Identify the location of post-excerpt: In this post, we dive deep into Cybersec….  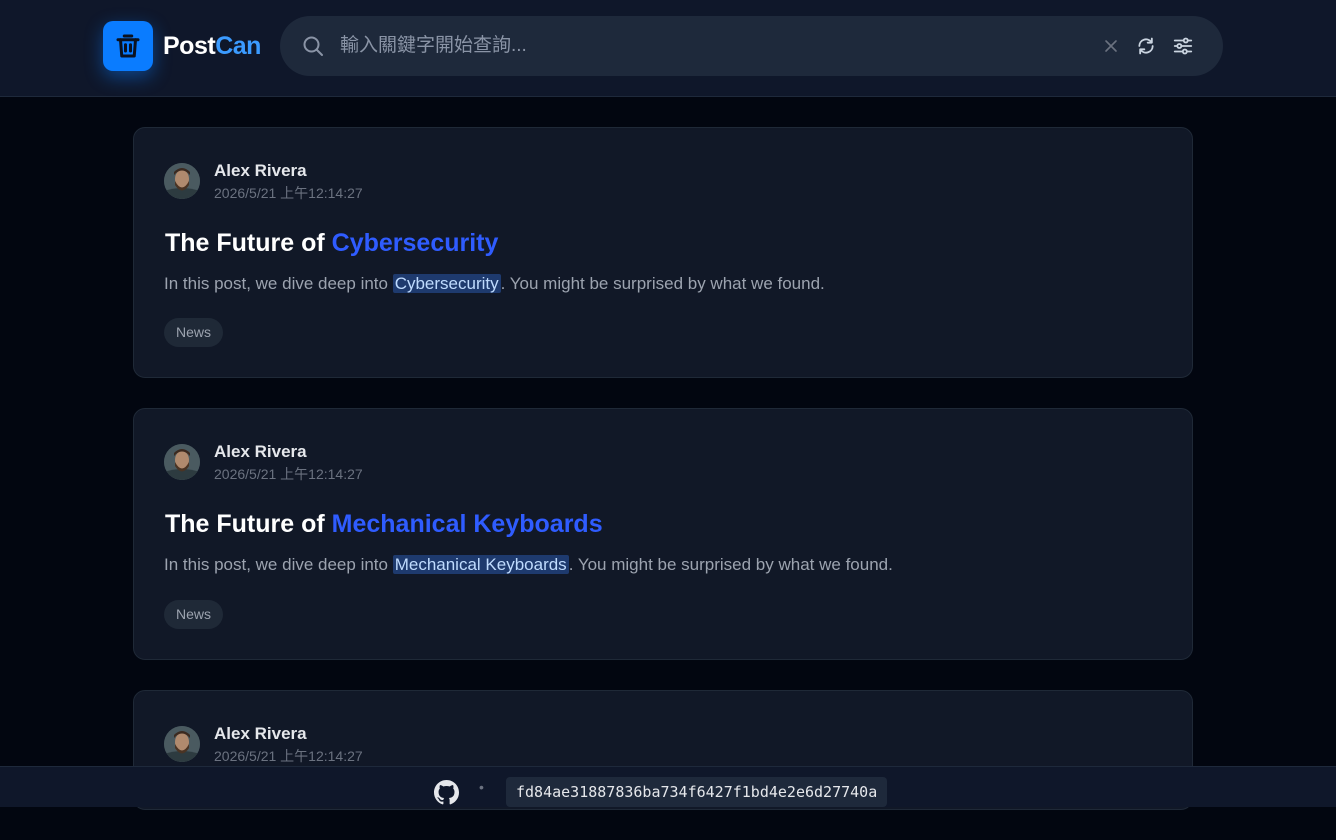
(494, 284).